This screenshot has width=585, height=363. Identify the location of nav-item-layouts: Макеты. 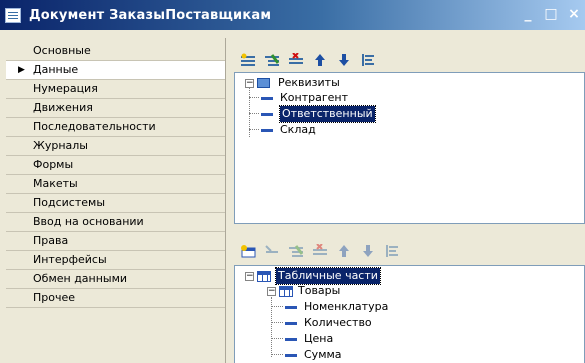
(115, 184).